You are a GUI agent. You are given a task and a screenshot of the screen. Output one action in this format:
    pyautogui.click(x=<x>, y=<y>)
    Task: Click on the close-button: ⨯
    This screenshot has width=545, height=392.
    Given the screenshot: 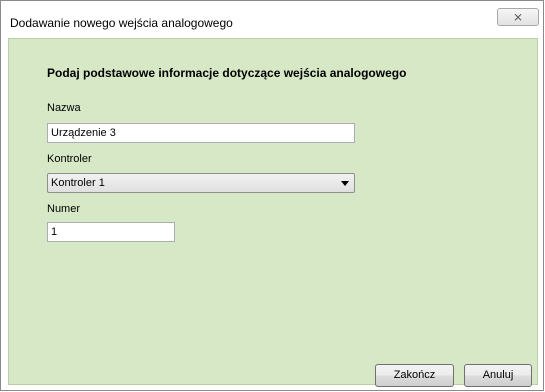 What is the action you would take?
    pyautogui.click(x=518, y=17)
    